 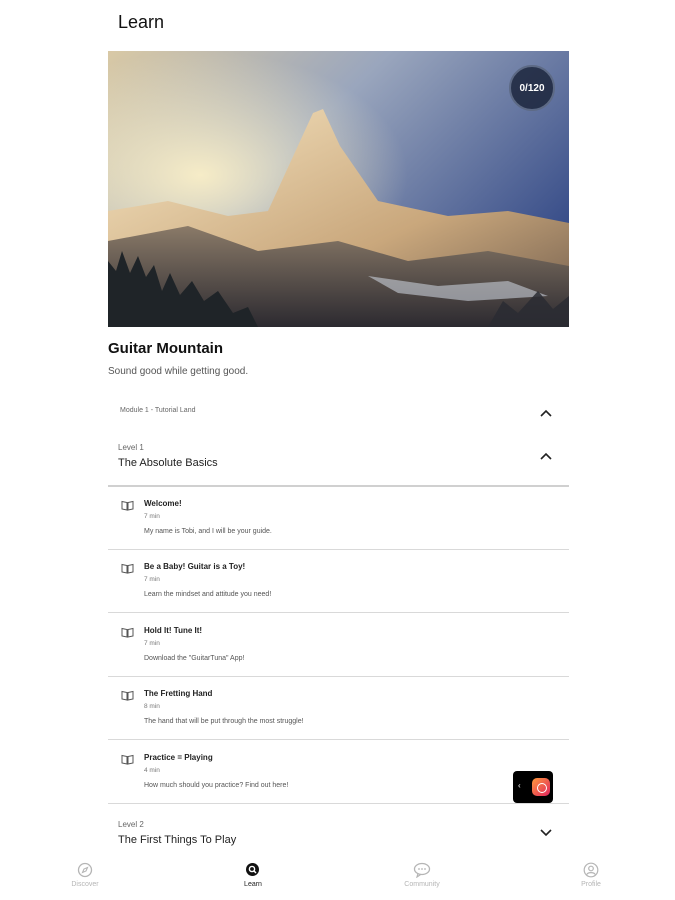 I want to click on user-icon, so click(x=591, y=870).